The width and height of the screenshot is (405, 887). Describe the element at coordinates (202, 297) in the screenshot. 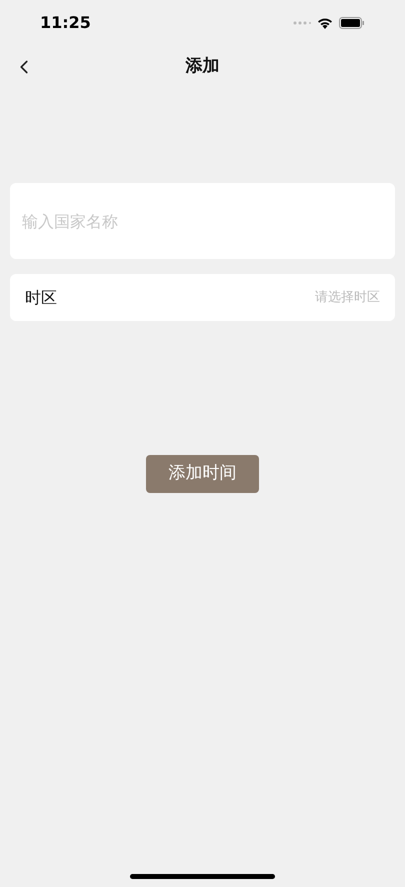

I see `timezone-row: 时区 请选择时区` at that location.